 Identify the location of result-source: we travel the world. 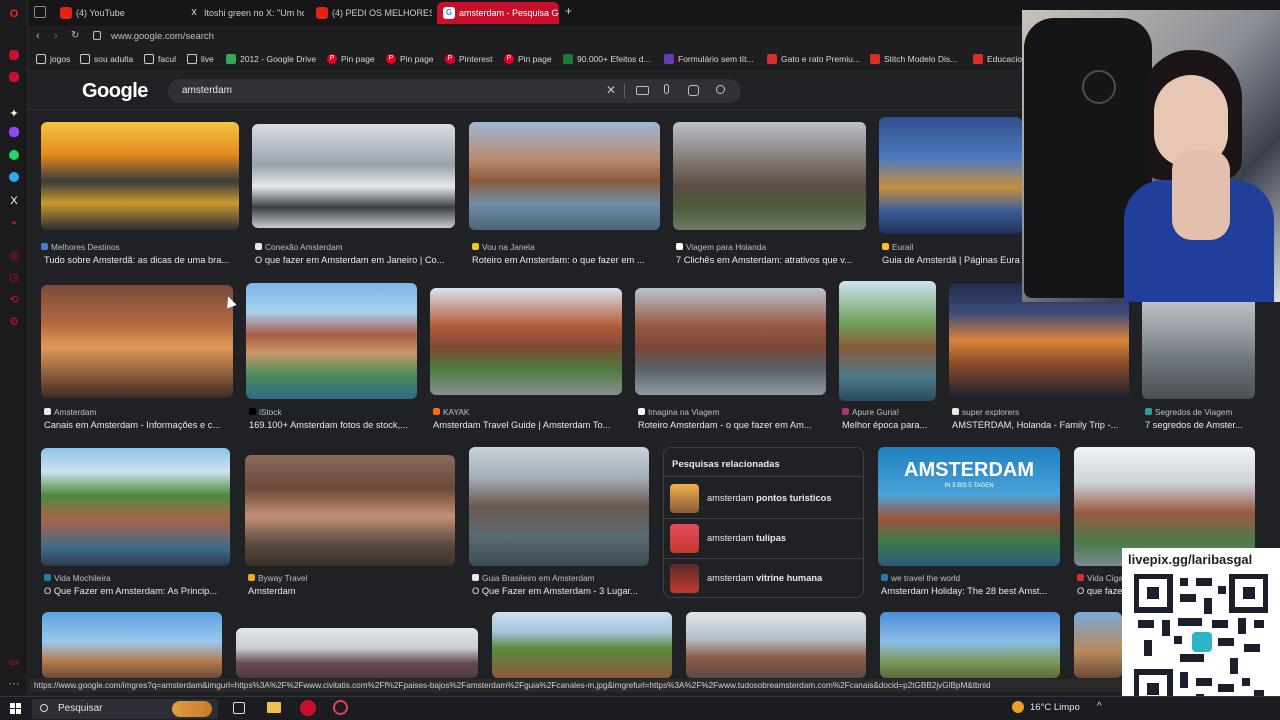
(970, 578).